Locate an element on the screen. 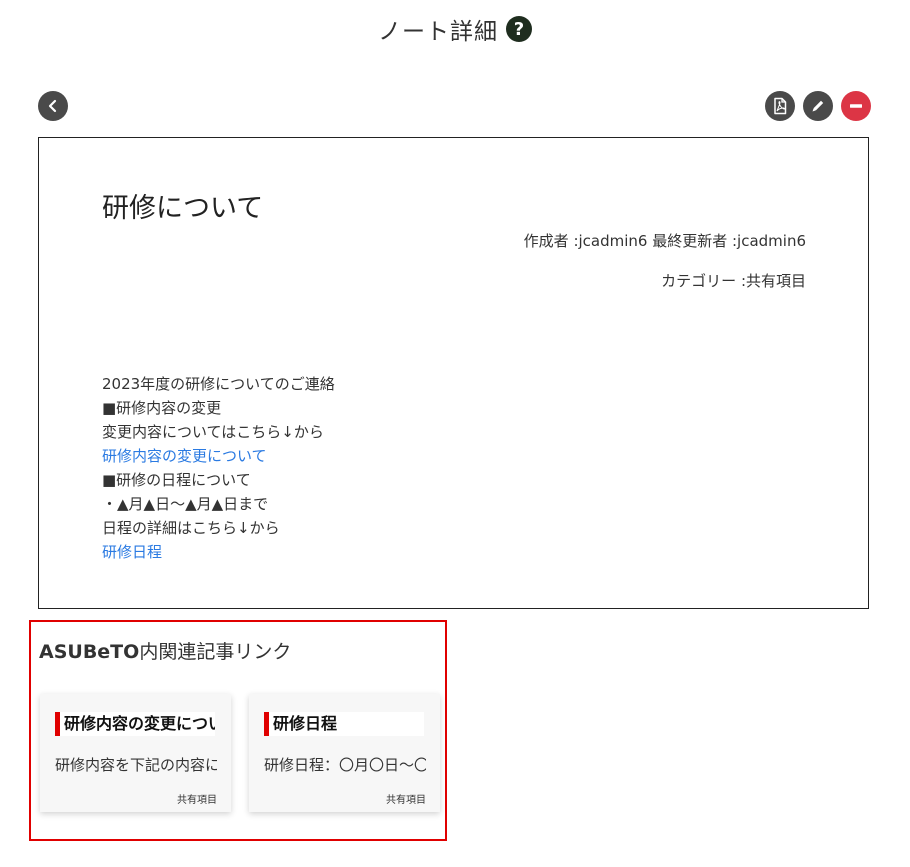 Image resolution: width=910 pixels, height=867 pixels. card-title: 研修日程 is located at coordinates (305, 723).